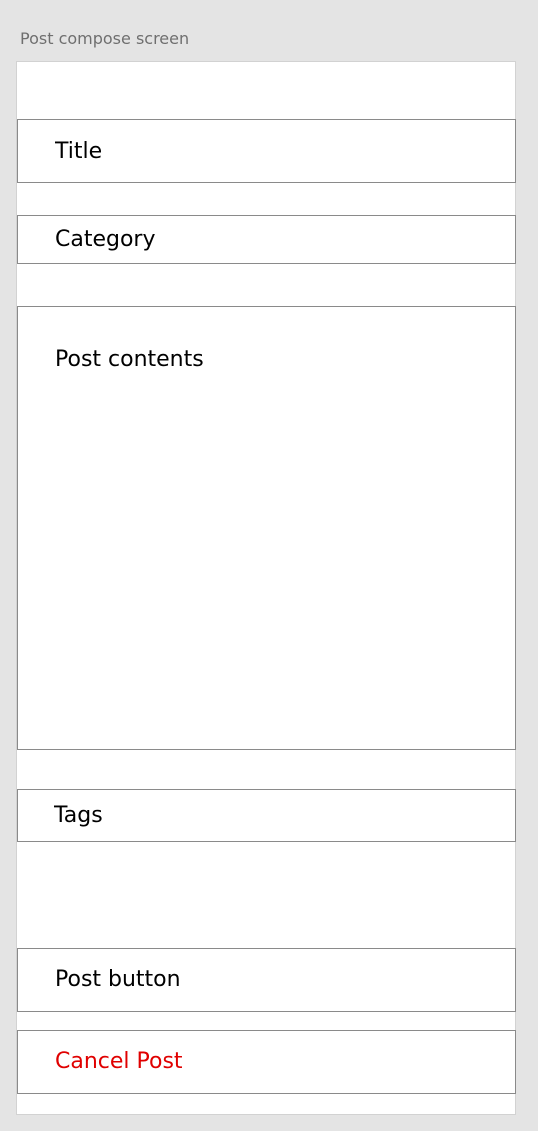  I want to click on screen-label: Post compose screen, so click(105, 38).